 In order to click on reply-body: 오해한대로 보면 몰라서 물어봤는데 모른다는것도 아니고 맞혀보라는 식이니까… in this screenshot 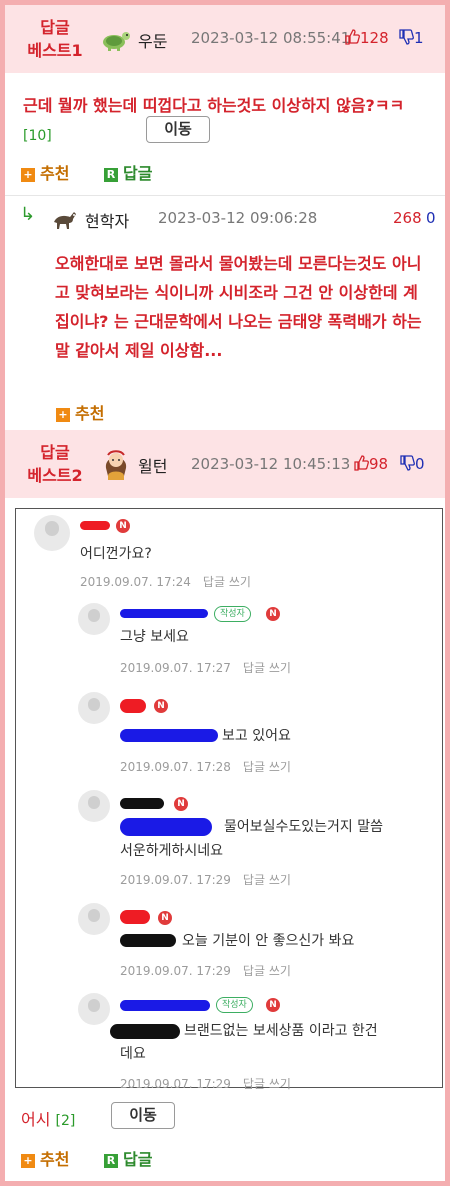, I will do `click(238, 307)`.